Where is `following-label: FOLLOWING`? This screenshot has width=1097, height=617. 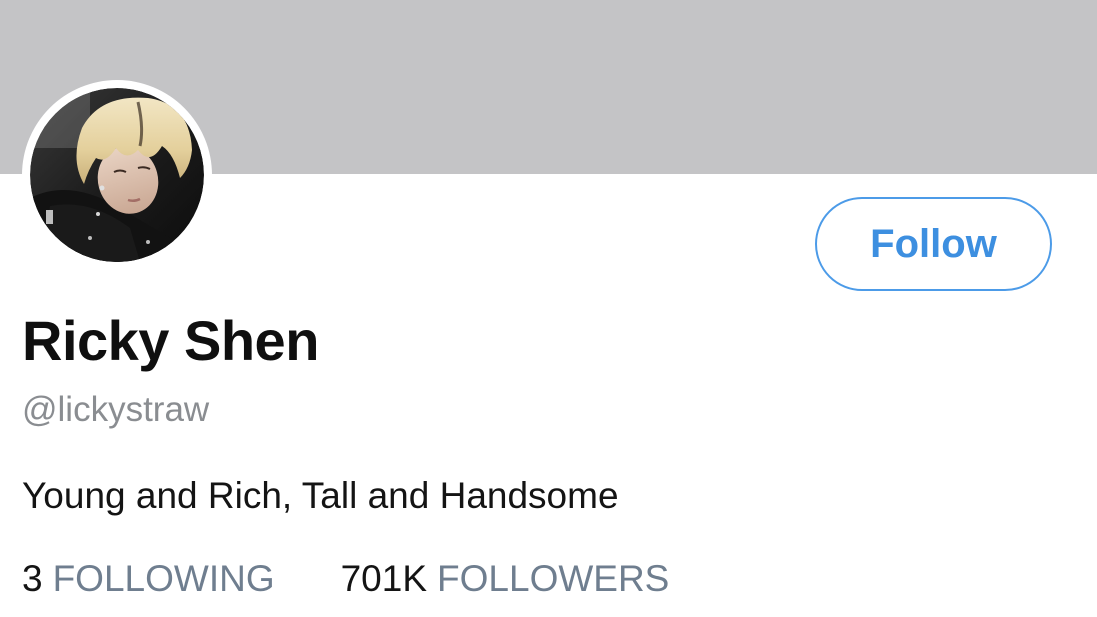
following-label: FOLLOWING is located at coordinates (163, 578).